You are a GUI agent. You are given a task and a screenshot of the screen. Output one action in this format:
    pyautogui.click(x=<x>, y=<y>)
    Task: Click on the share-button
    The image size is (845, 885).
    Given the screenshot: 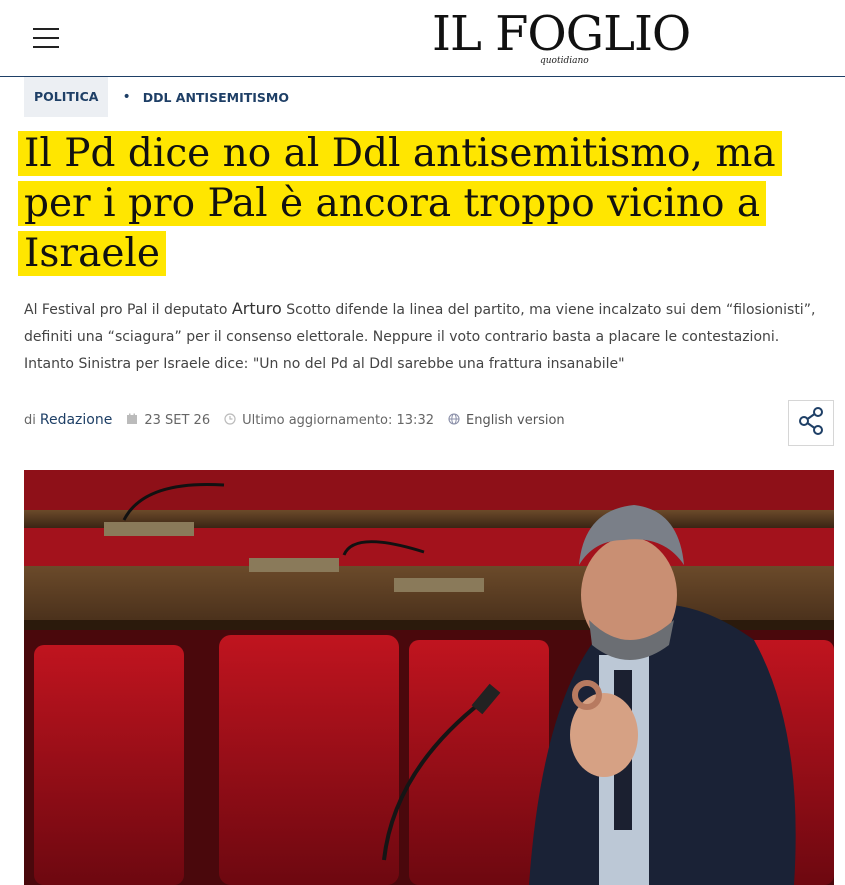 What is the action you would take?
    pyautogui.click(x=811, y=423)
    